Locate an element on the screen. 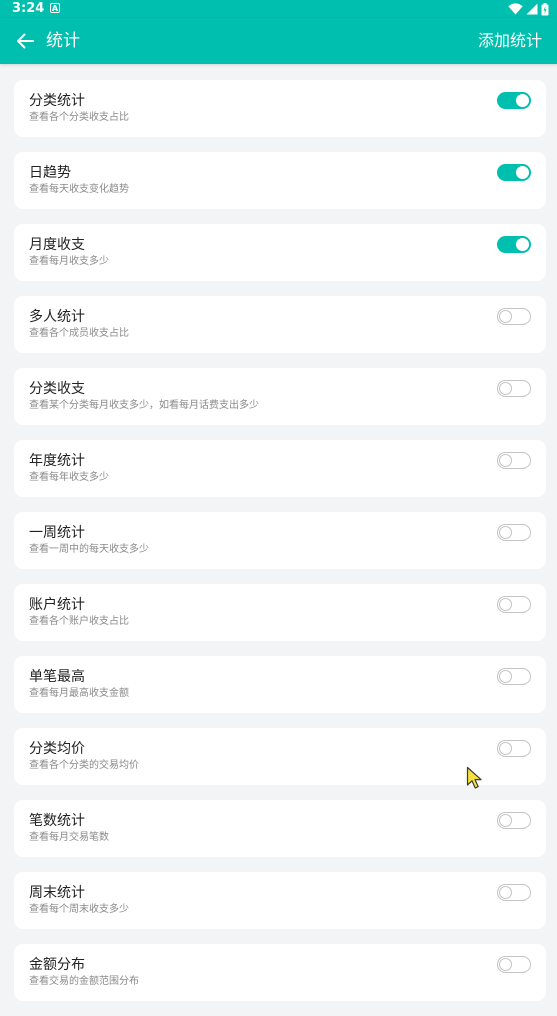  stat-description: 查看每个周末收支多少 is located at coordinates (79, 909).